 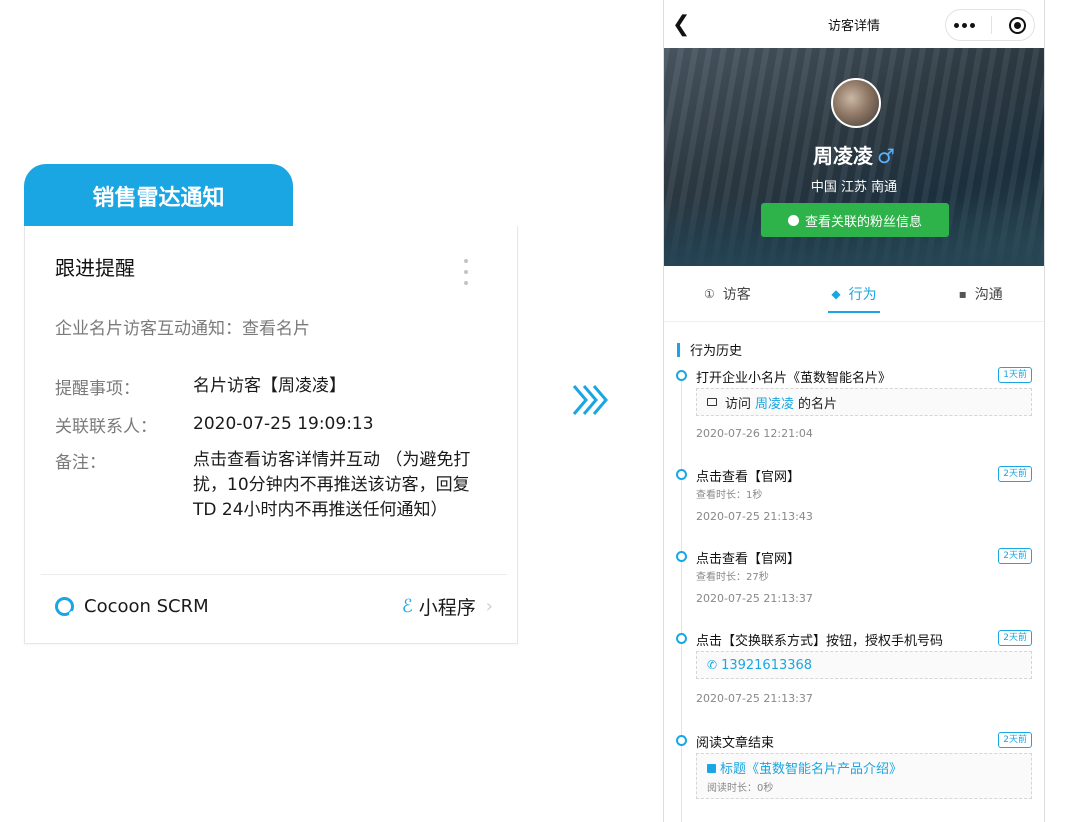 I want to click on card-subtitle: 企业名片访客互动通知：查看名片, so click(x=182, y=329).